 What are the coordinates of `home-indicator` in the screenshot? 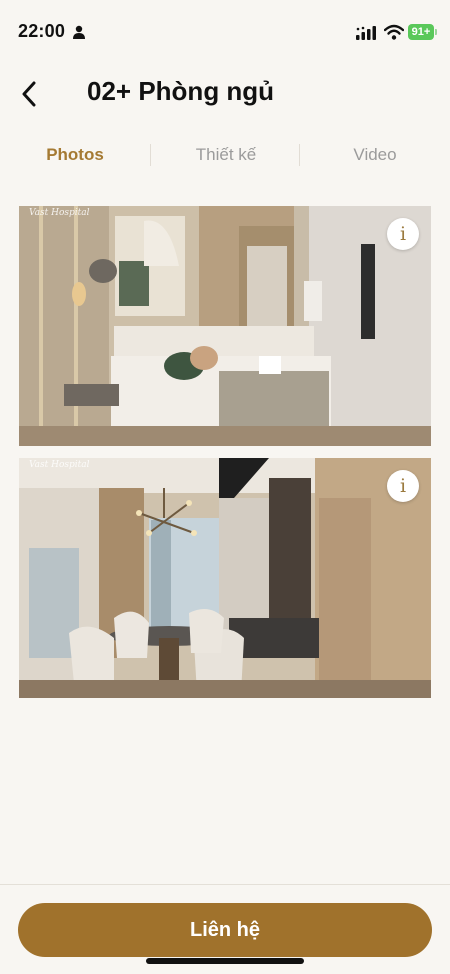 It's located at (225, 961).